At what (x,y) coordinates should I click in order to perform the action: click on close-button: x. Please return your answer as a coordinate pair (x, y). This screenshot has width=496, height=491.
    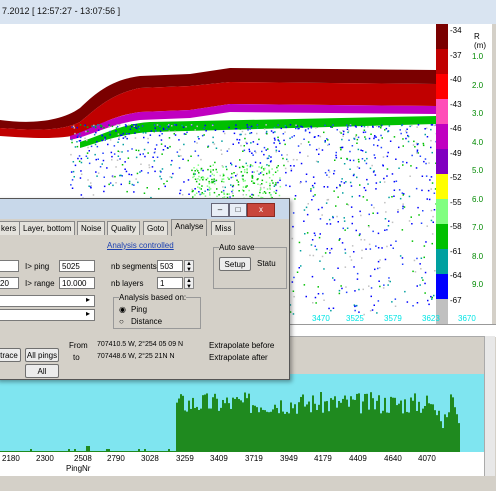
    Looking at the image, I should click on (261, 210).